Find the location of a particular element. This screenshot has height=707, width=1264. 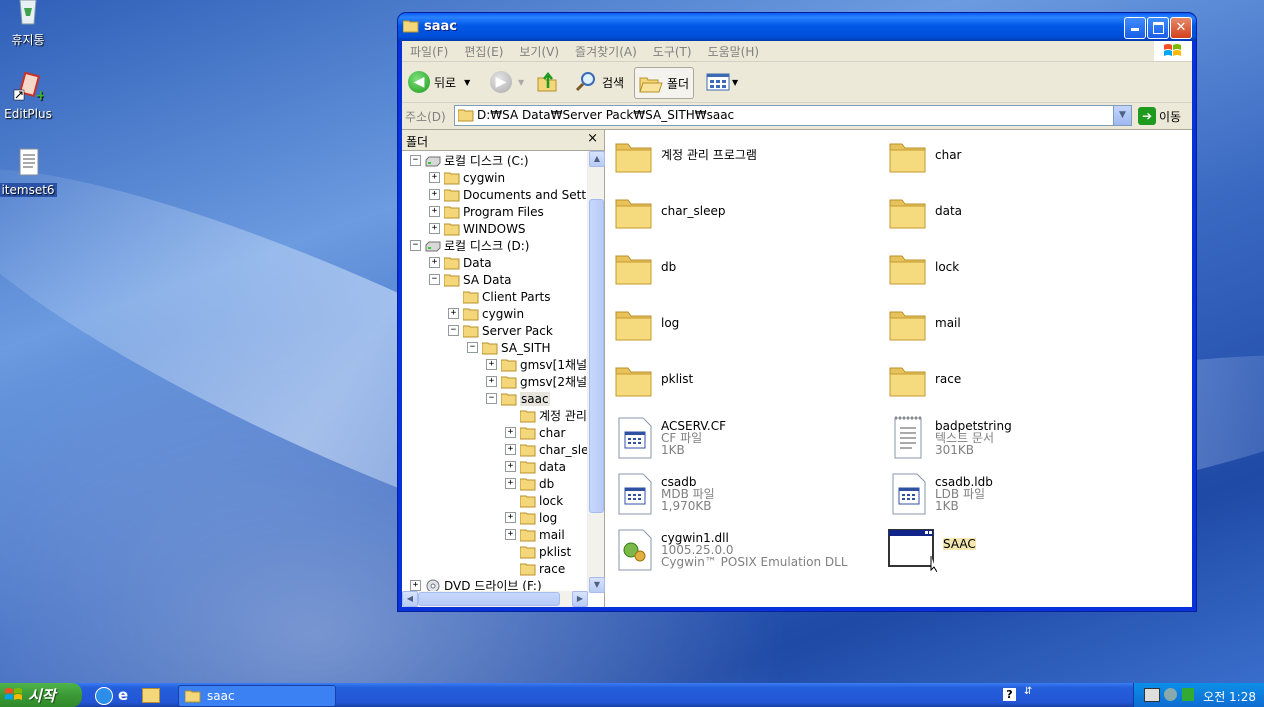

scroll-up-button: ▲ is located at coordinates (597, 159).